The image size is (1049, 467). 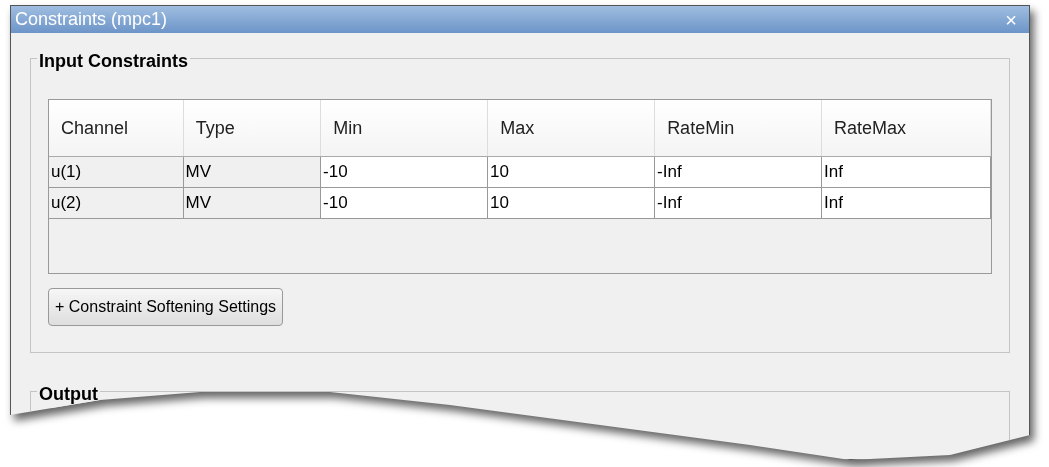 What do you see at coordinates (252, 128) in the screenshot?
I see `column-header: Type` at bounding box center [252, 128].